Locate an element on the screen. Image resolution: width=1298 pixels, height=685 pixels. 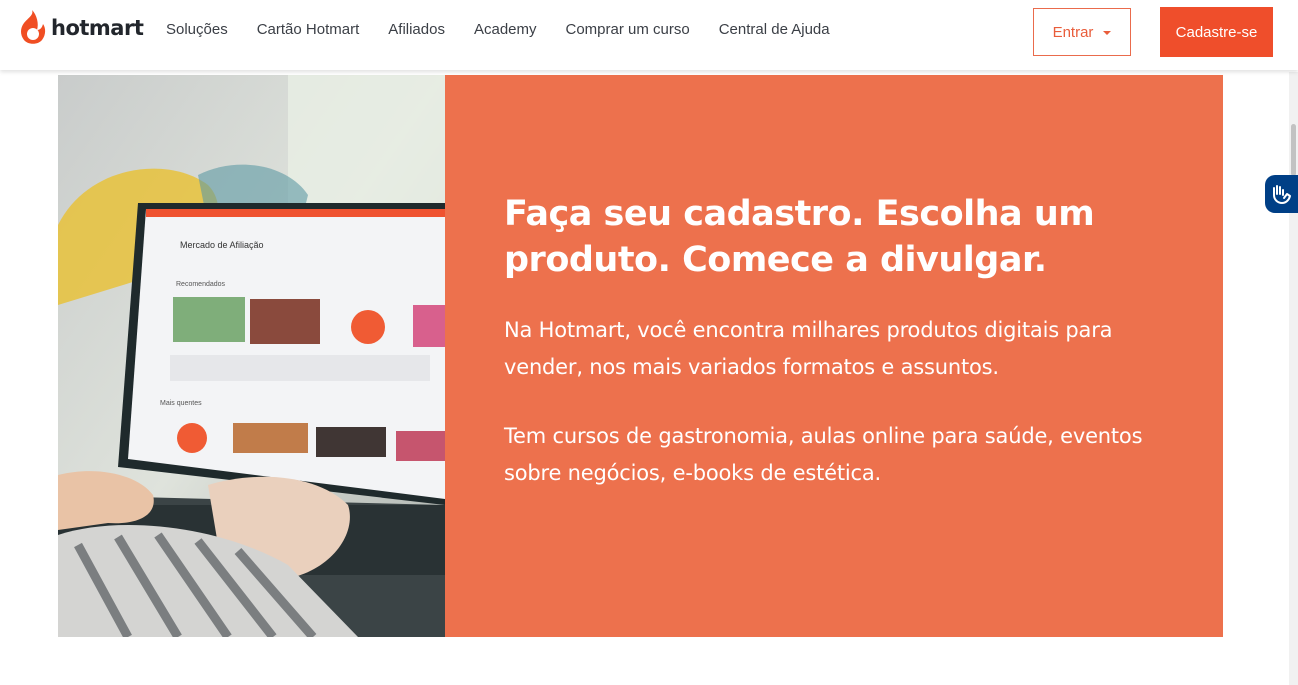
nav-item-solucoes: Soluções is located at coordinates (197, 29).